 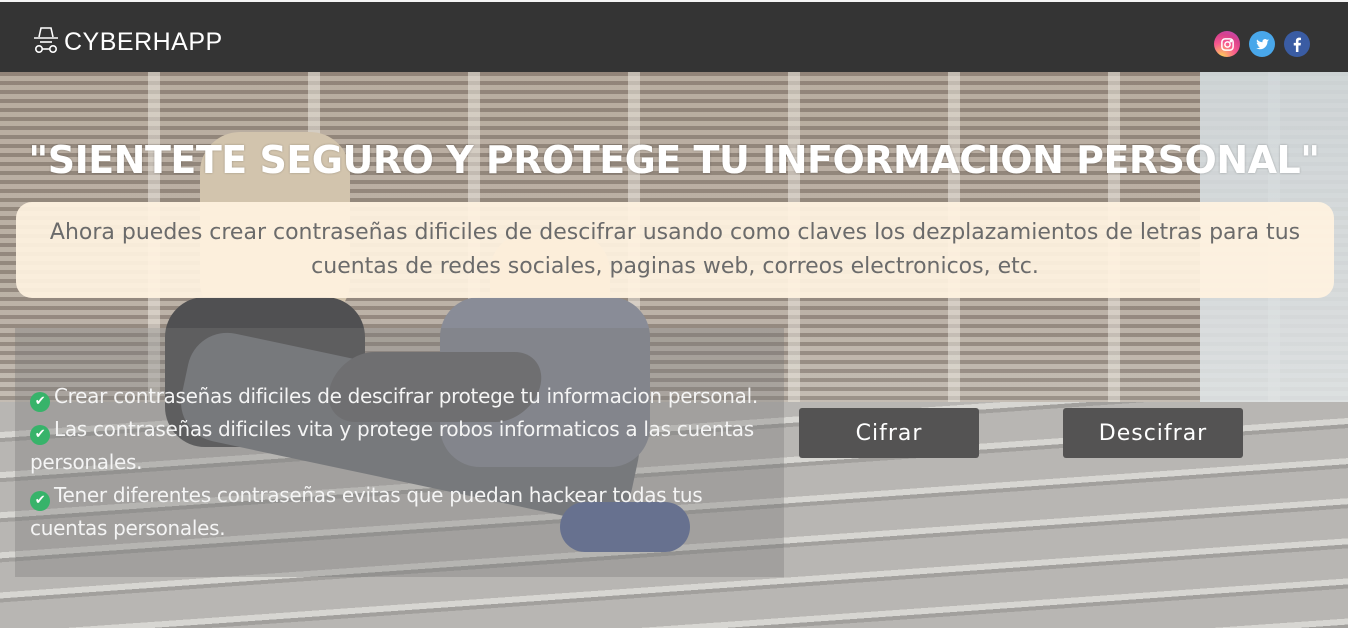 What do you see at coordinates (46, 42) in the screenshot?
I see `hacker-incognito-icon` at bounding box center [46, 42].